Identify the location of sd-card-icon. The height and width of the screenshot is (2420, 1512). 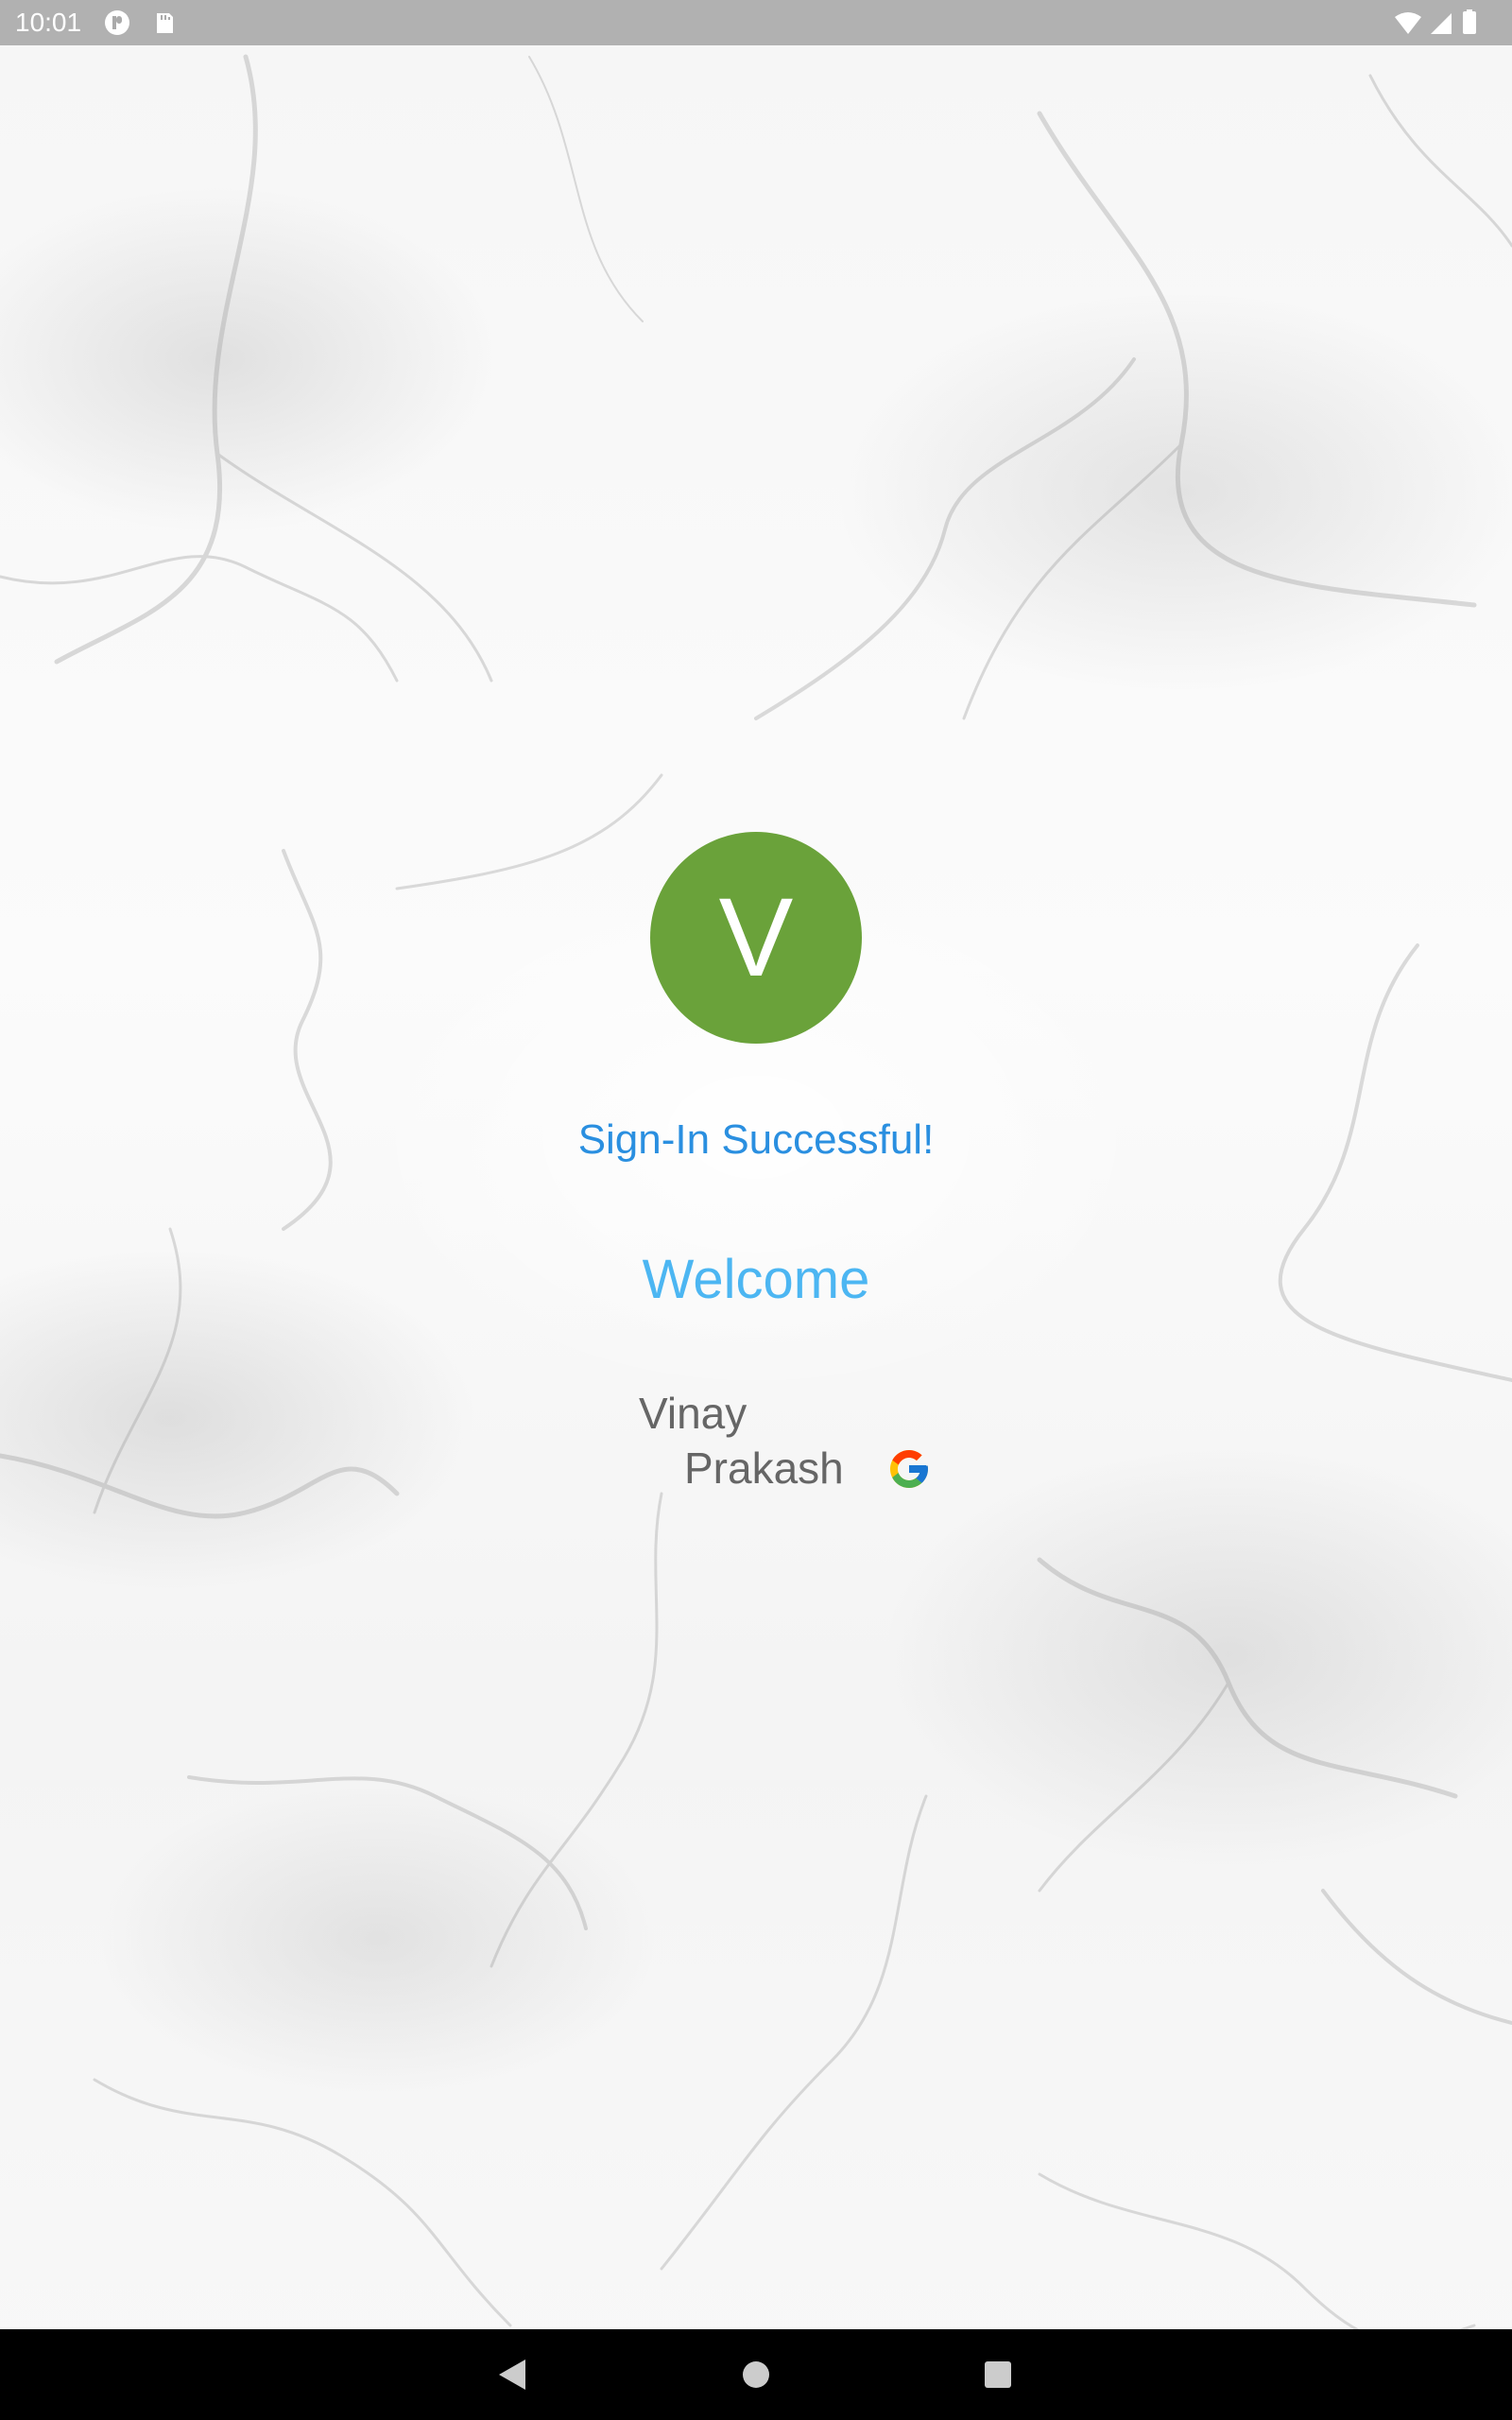
(164, 22).